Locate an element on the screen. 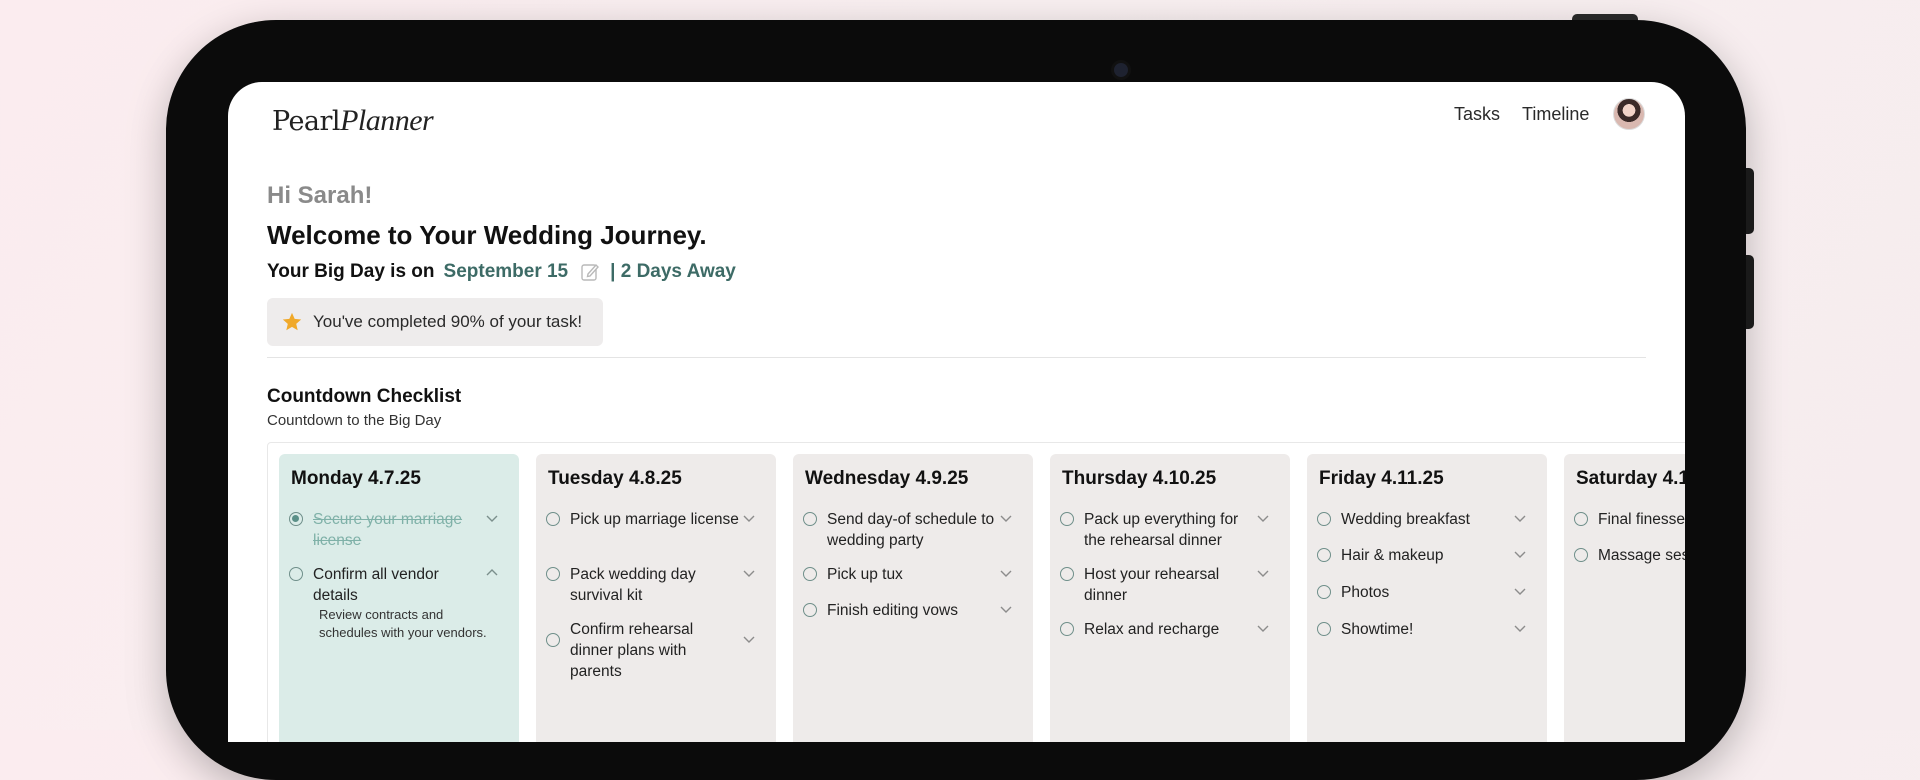 This screenshot has height=780, width=1920. task-item: Showtime! is located at coordinates (1427, 629).